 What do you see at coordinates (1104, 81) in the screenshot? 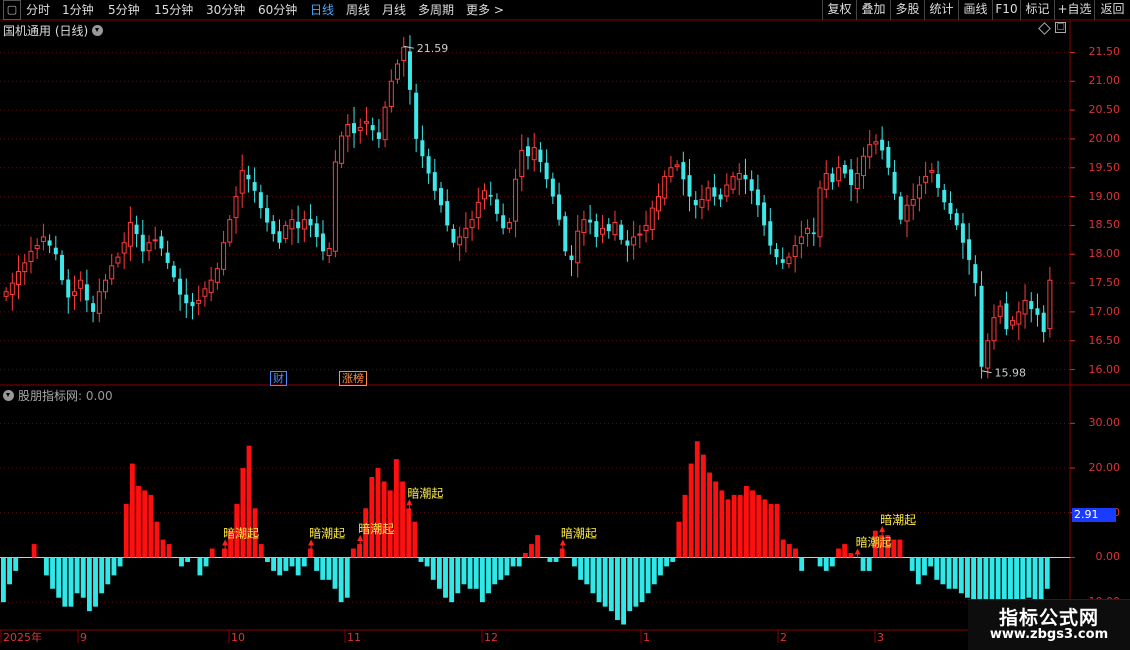
I see `price-axis-label: 21.00` at bounding box center [1104, 81].